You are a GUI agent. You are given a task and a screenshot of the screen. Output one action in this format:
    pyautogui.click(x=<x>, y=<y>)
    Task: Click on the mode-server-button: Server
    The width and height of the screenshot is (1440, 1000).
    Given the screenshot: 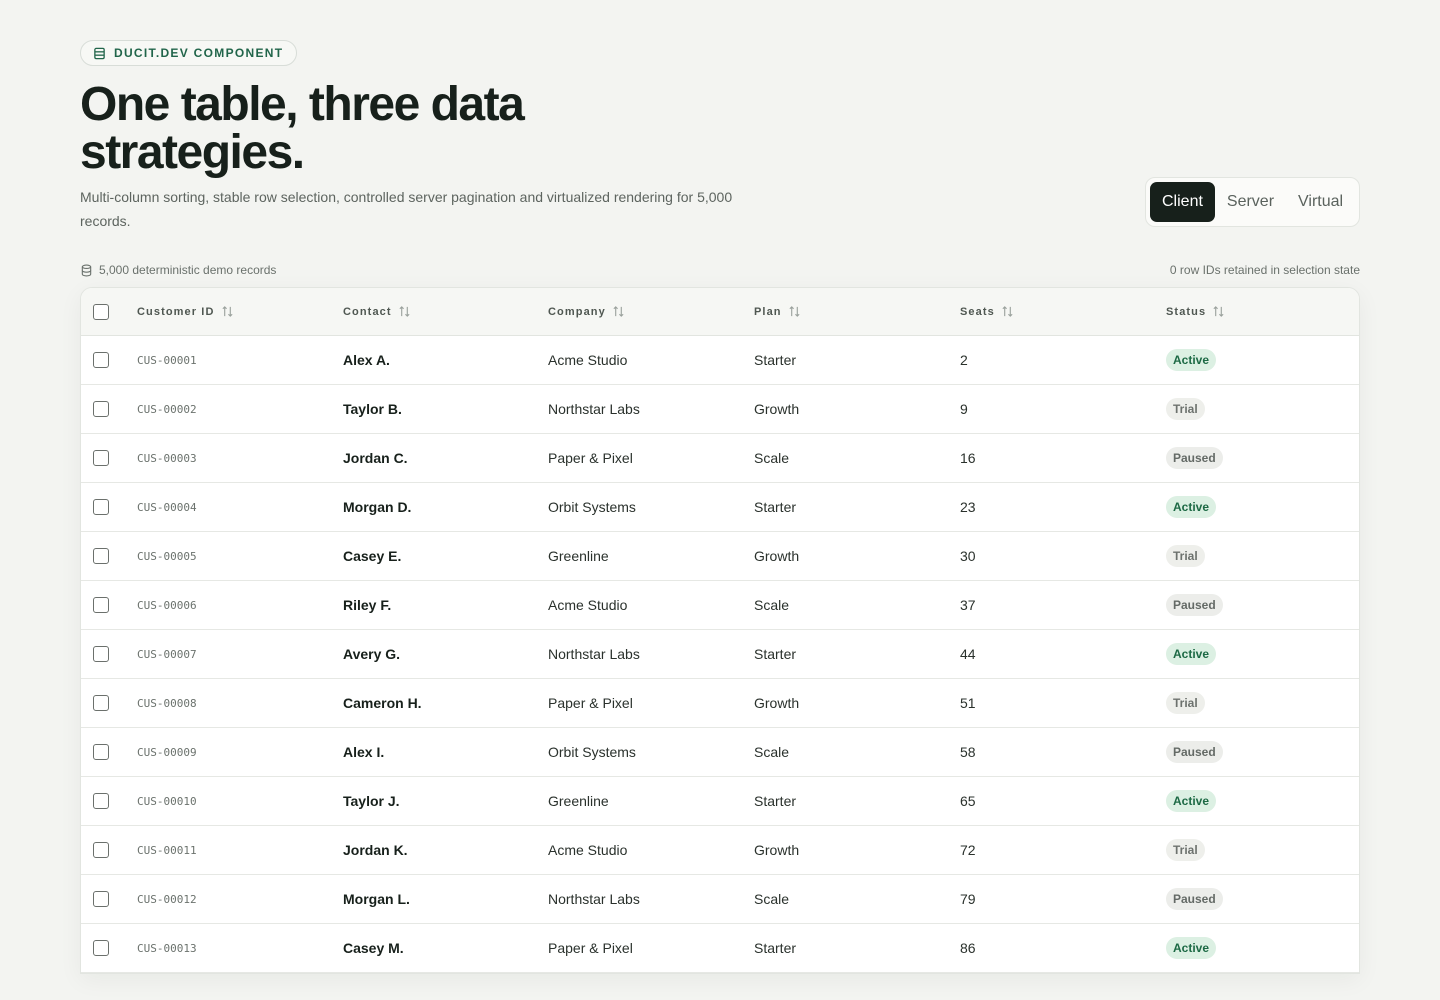 What is the action you would take?
    pyautogui.click(x=1250, y=202)
    